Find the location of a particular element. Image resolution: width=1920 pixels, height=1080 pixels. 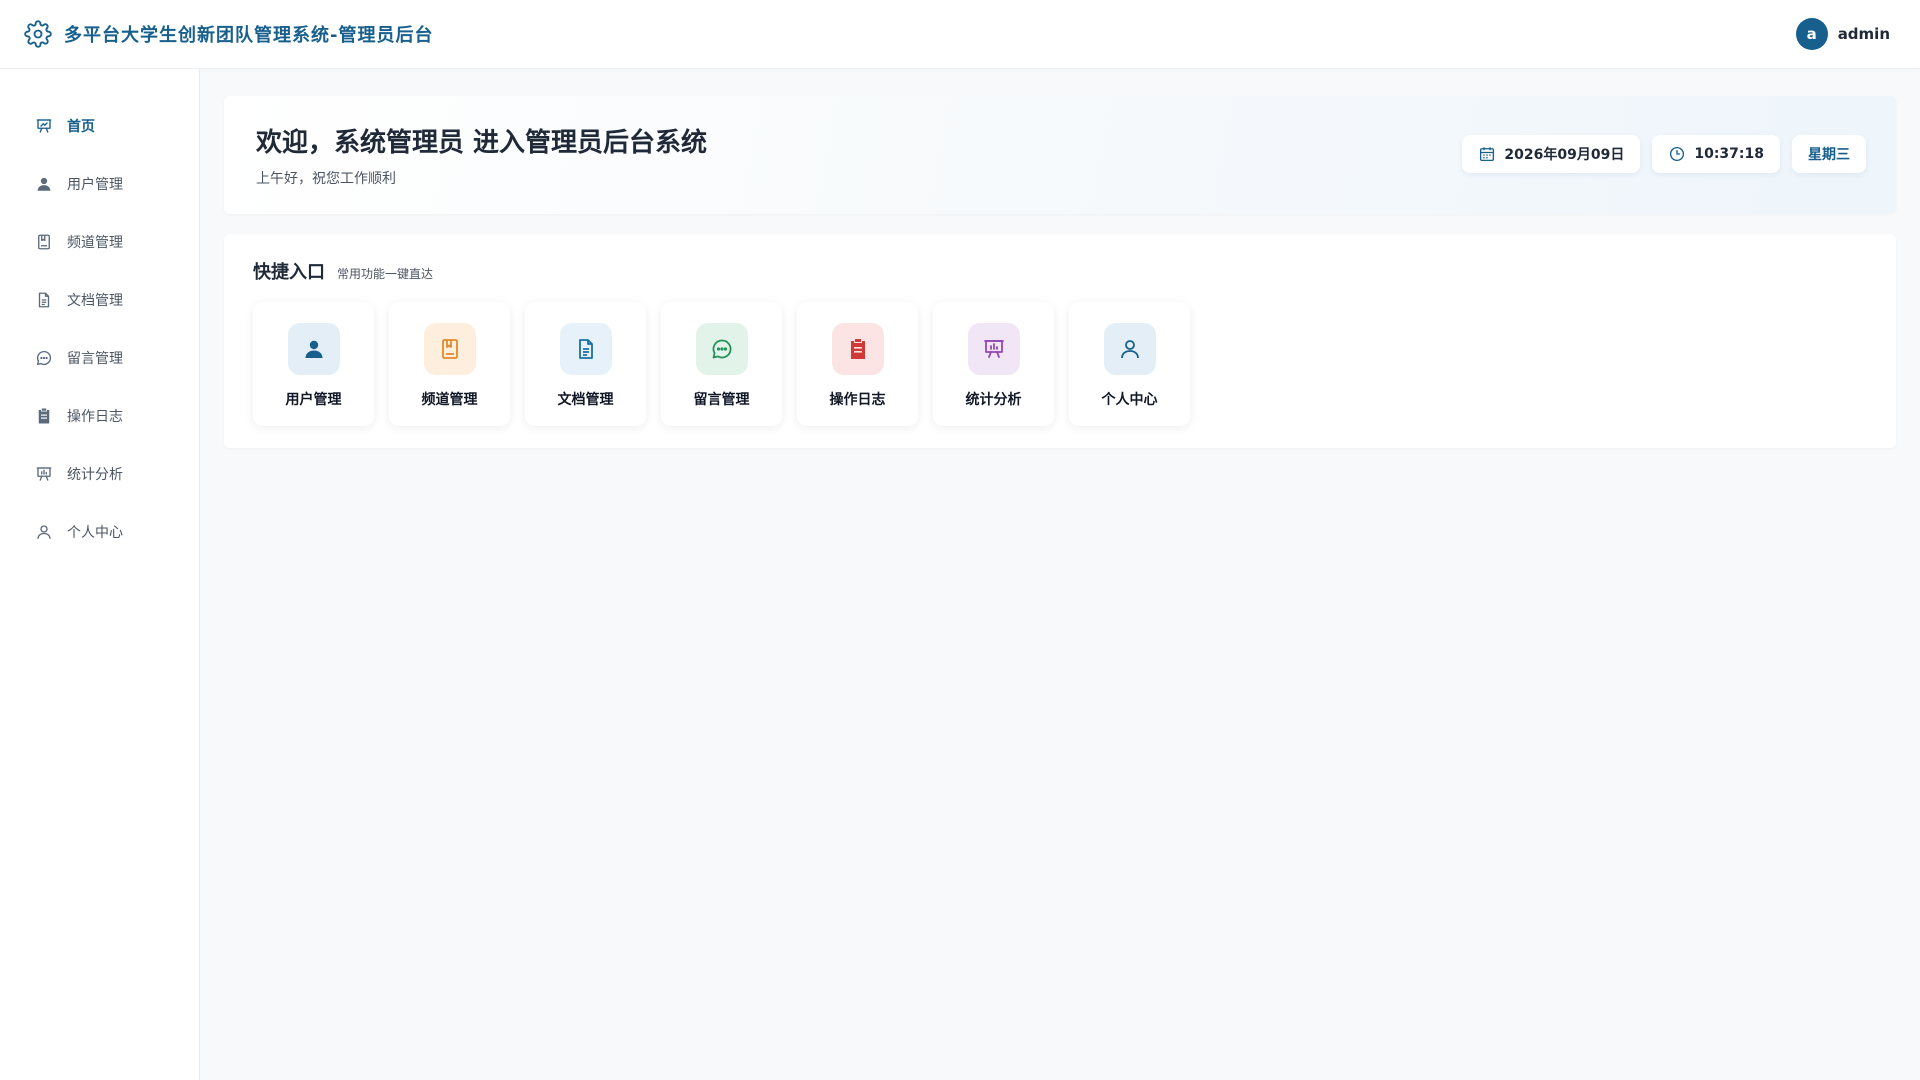

sidebar-item-users: 用户管理 is located at coordinates (99, 184).